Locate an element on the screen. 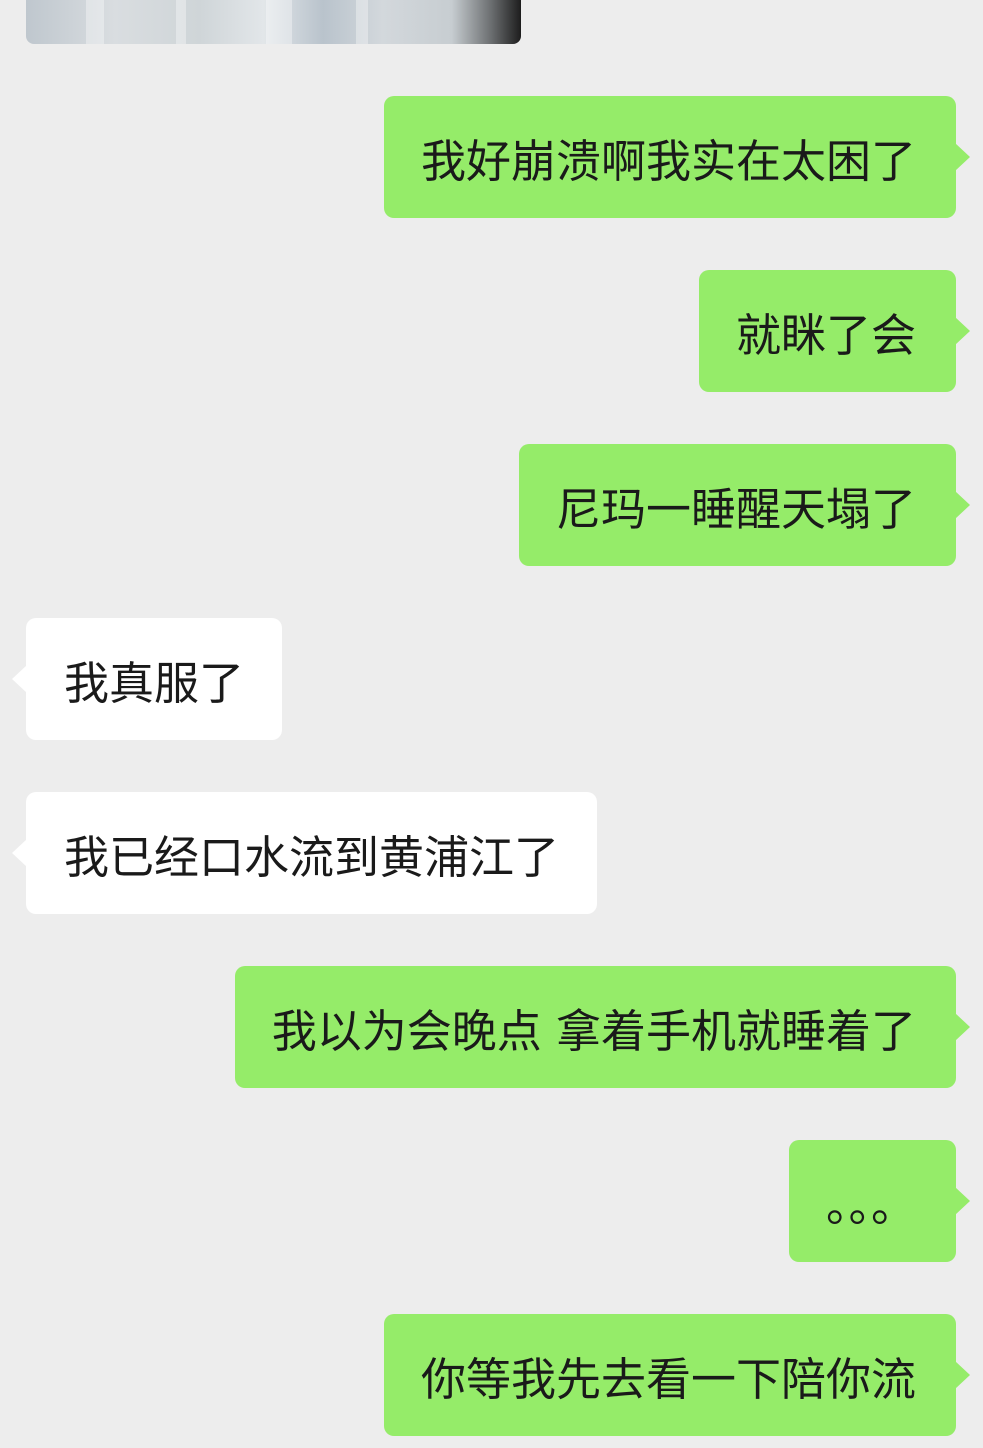 This screenshot has height=1448, width=983. message-bubble-incoming: 我已经口水流到黄浦江了 is located at coordinates (304, 853).